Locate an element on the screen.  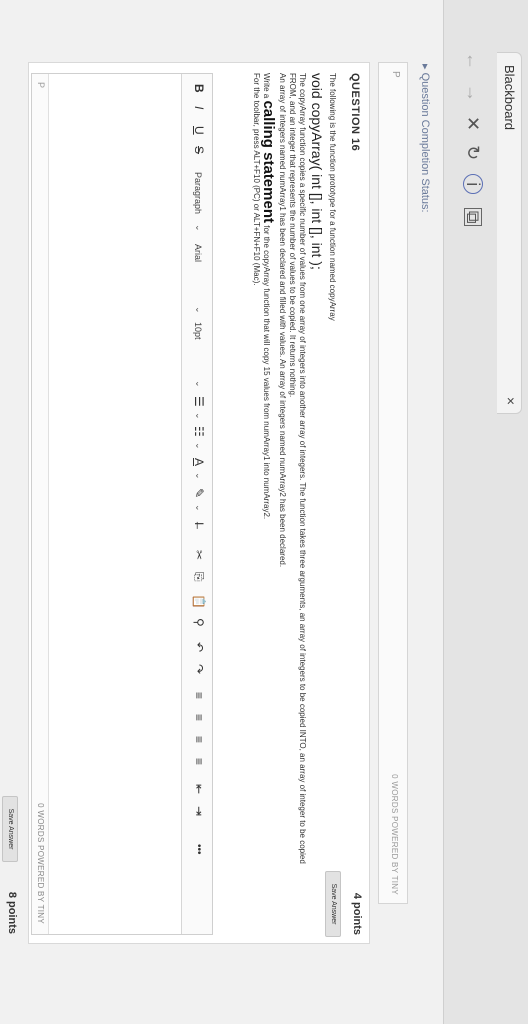
next-question-points: 8 points is located at coordinates (12, 912).